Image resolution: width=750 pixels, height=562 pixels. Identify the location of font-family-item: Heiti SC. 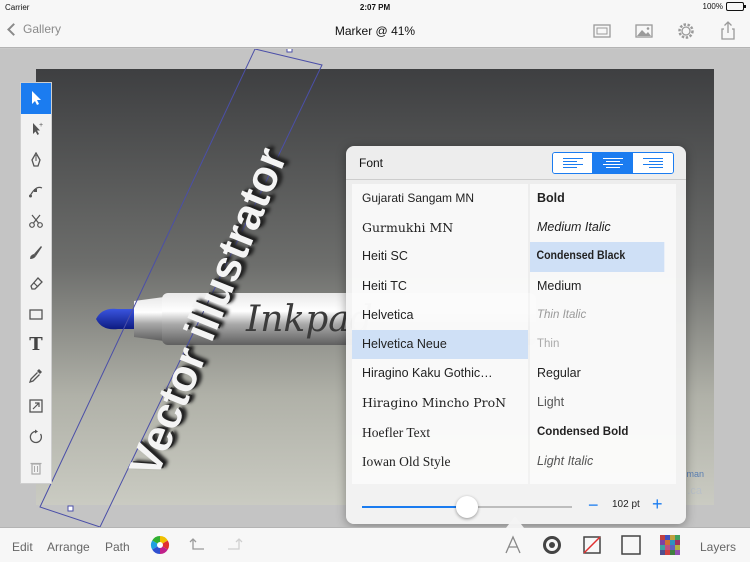
(440, 256).